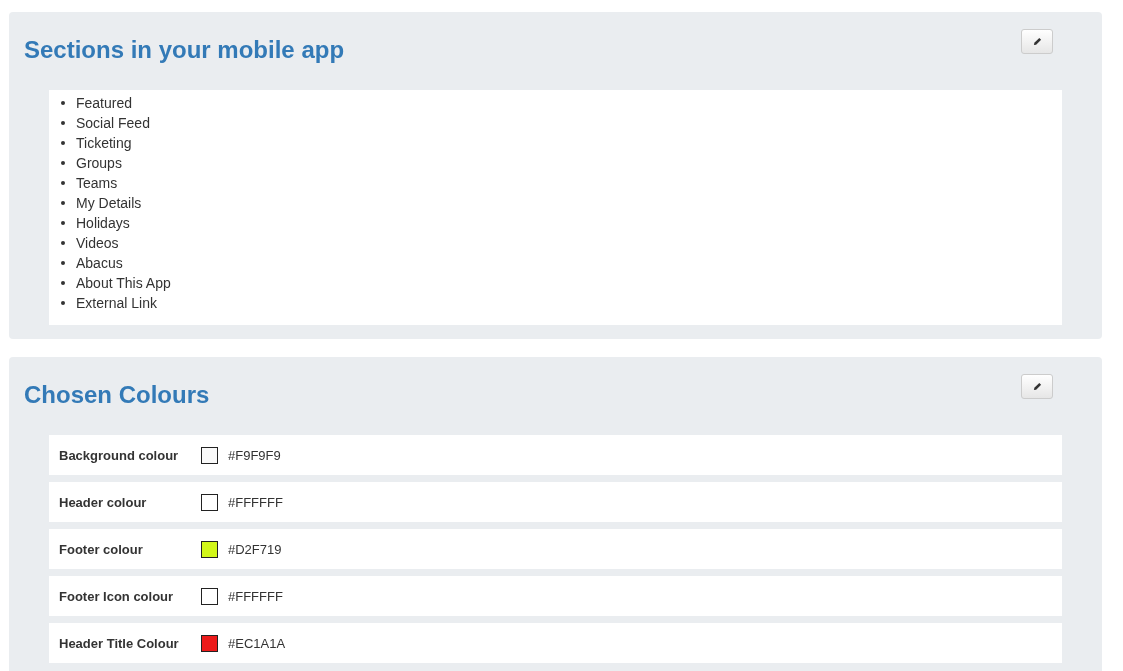 This screenshot has width=1123, height=671. What do you see at coordinates (99, 163) in the screenshot?
I see `section-item: Groups` at bounding box center [99, 163].